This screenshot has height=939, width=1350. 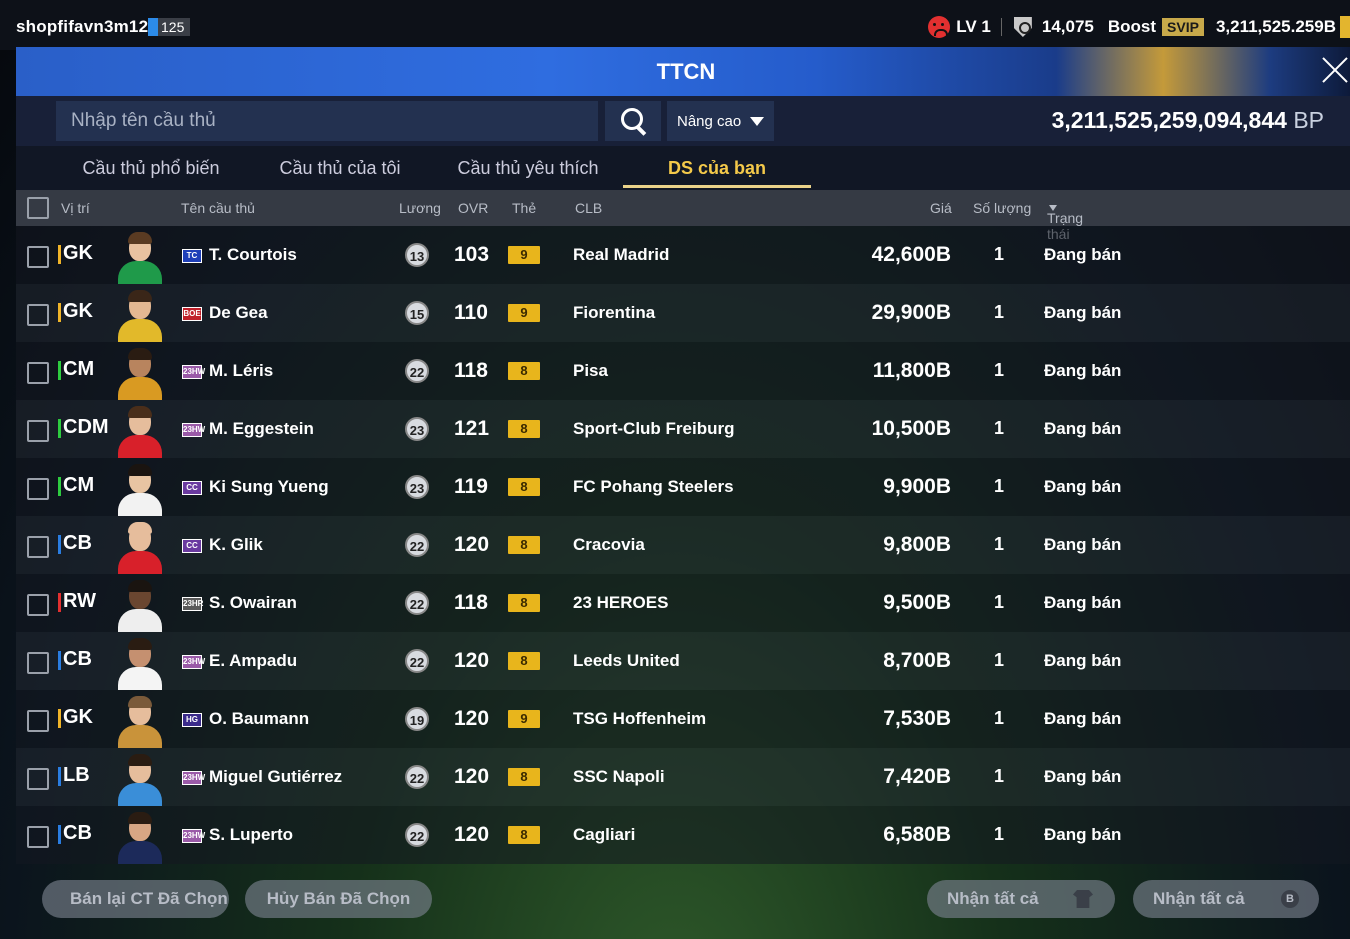 What do you see at coordinates (153, 27) in the screenshot?
I see `badge-flag-icon` at bounding box center [153, 27].